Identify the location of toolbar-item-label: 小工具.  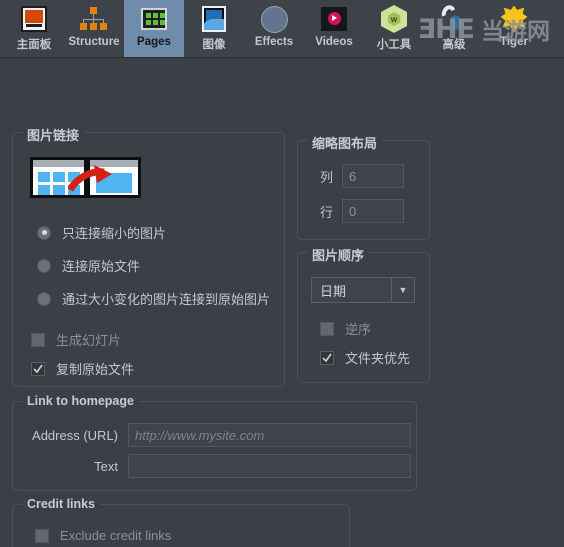
(394, 45).